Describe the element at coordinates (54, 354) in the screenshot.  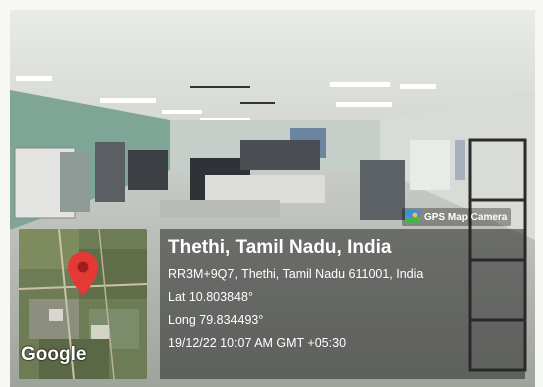
I see `google-logo: Google` at that location.